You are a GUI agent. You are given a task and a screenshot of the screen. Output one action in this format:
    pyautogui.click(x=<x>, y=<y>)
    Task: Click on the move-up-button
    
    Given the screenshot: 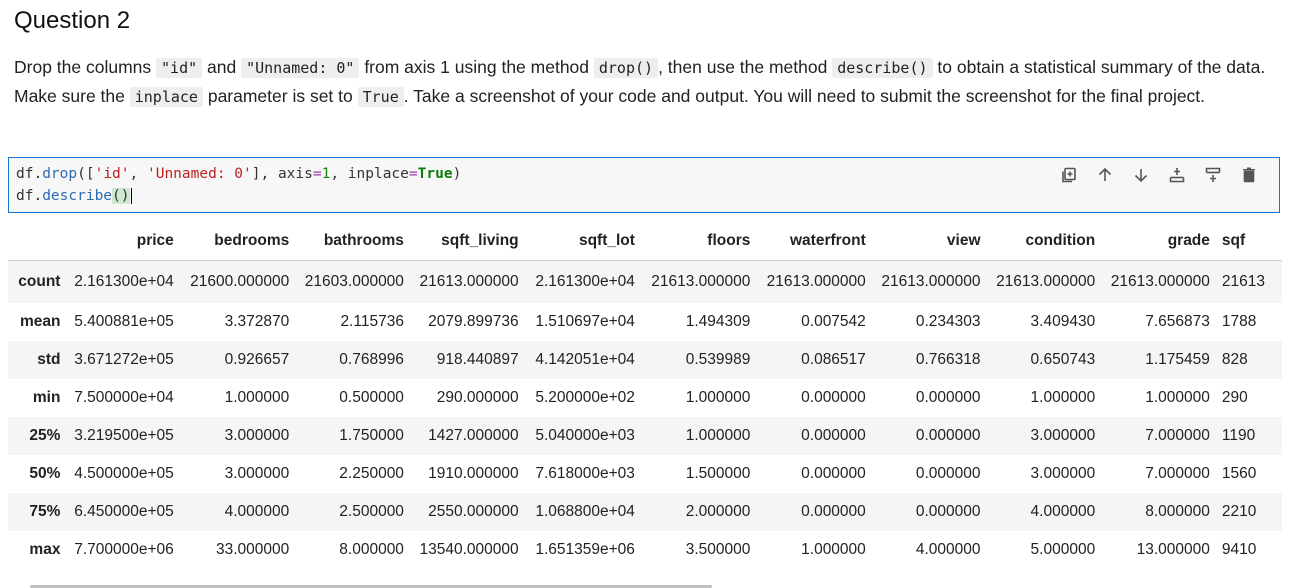 What is the action you would take?
    pyautogui.click(x=1105, y=175)
    